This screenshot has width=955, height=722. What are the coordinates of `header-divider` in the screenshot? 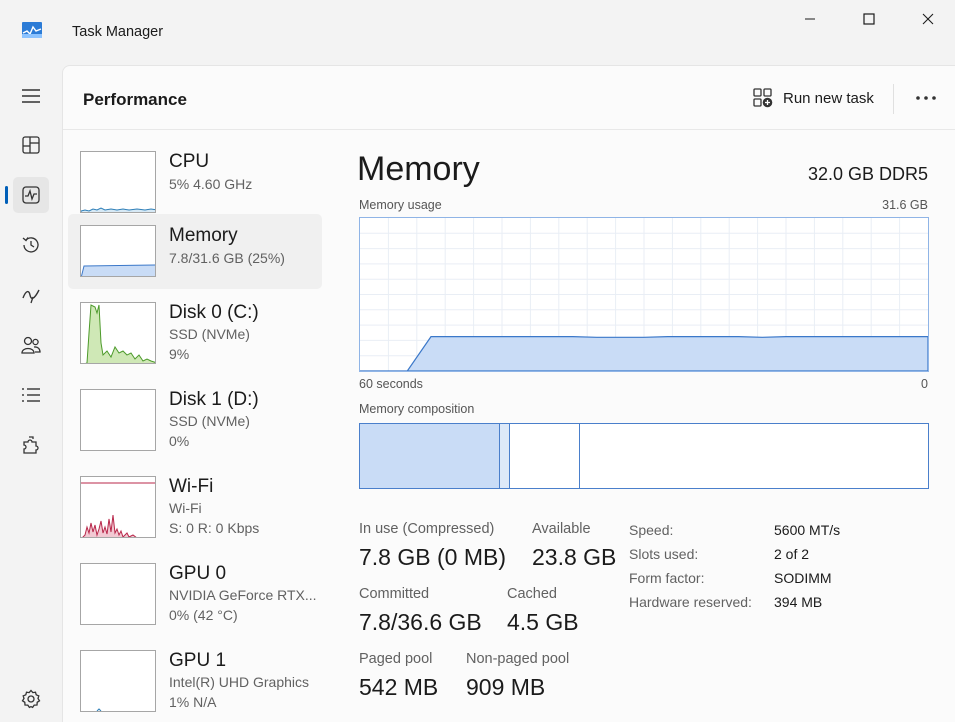 It's located at (509, 129).